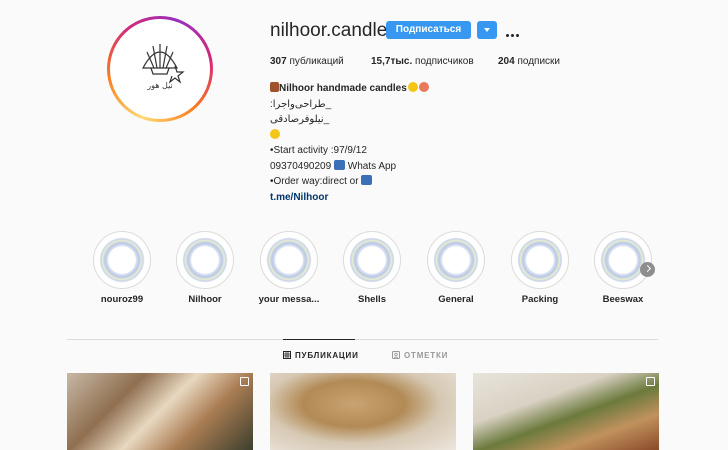  I want to click on tab-posts: ПУБЛИКАЦИИ, so click(321, 355).